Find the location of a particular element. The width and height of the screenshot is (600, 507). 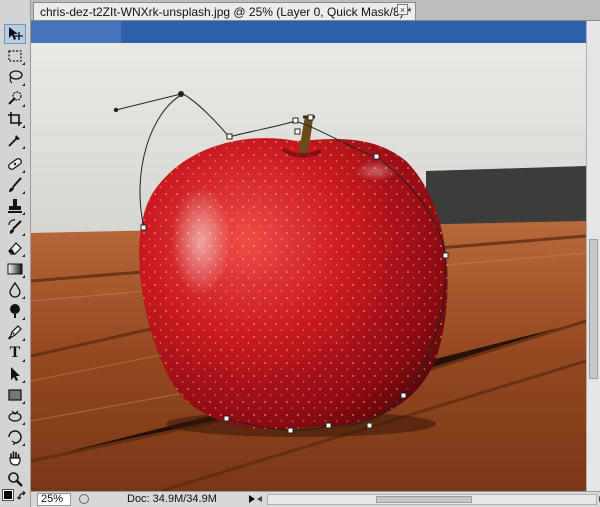

marquee-tool is located at coordinates (15, 56).